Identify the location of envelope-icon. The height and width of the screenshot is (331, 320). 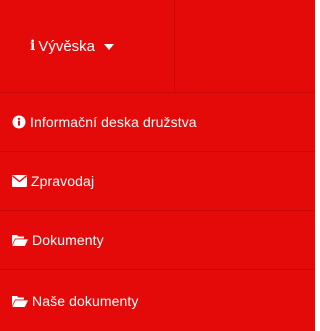
(19, 181).